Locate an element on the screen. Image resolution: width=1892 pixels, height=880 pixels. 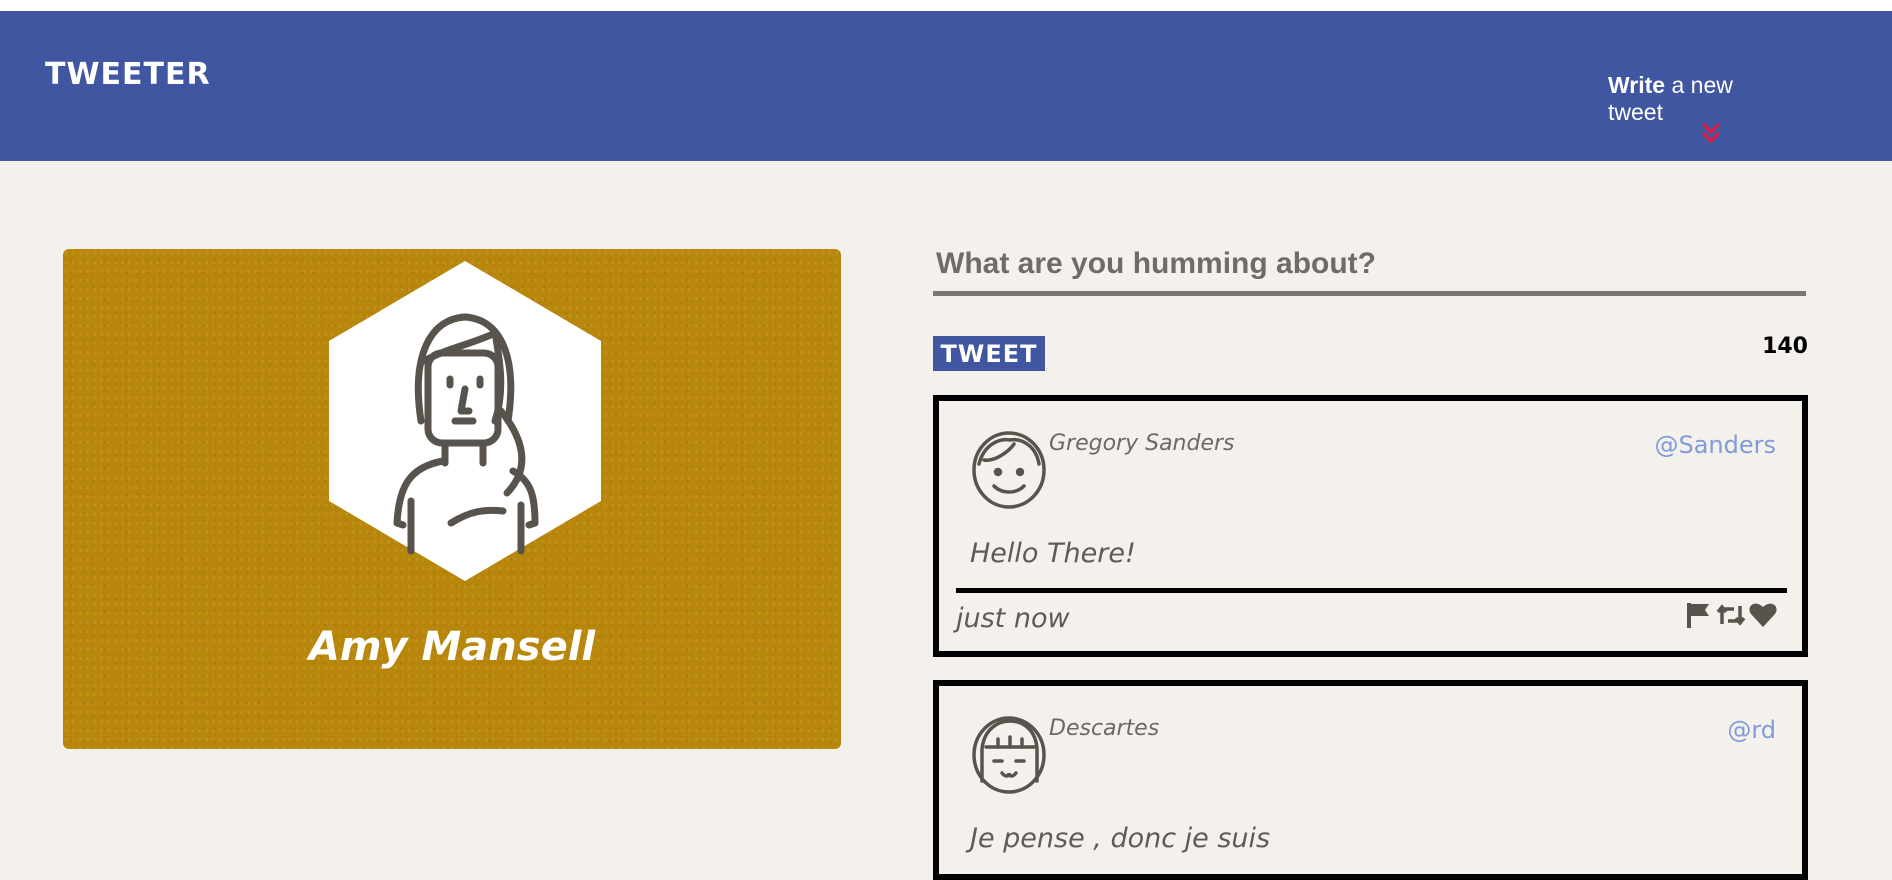
profile-name: Amy Mansell is located at coordinates (452, 647).